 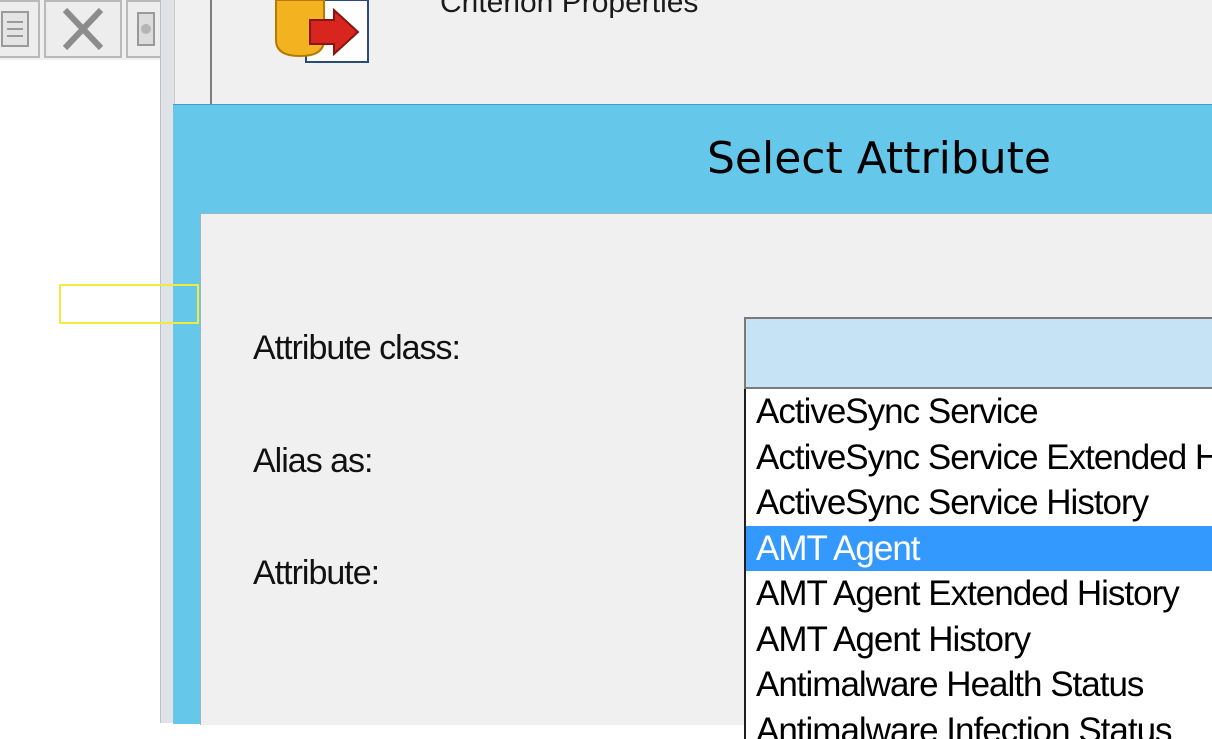 What do you see at coordinates (711, 52) in the screenshot?
I see `criterion-properties-window: Criterion Properties` at bounding box center [711, 52].